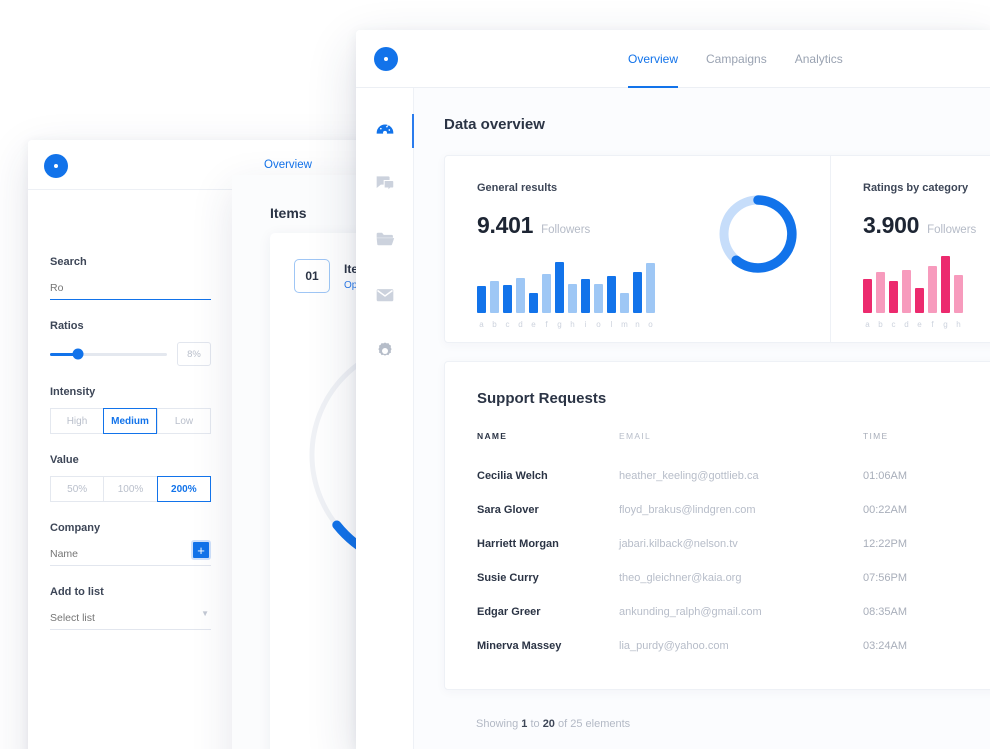 The image size is (990, 749). I want to click on intensity-field-group: Intensity High Medium Low, so click(130, 410).